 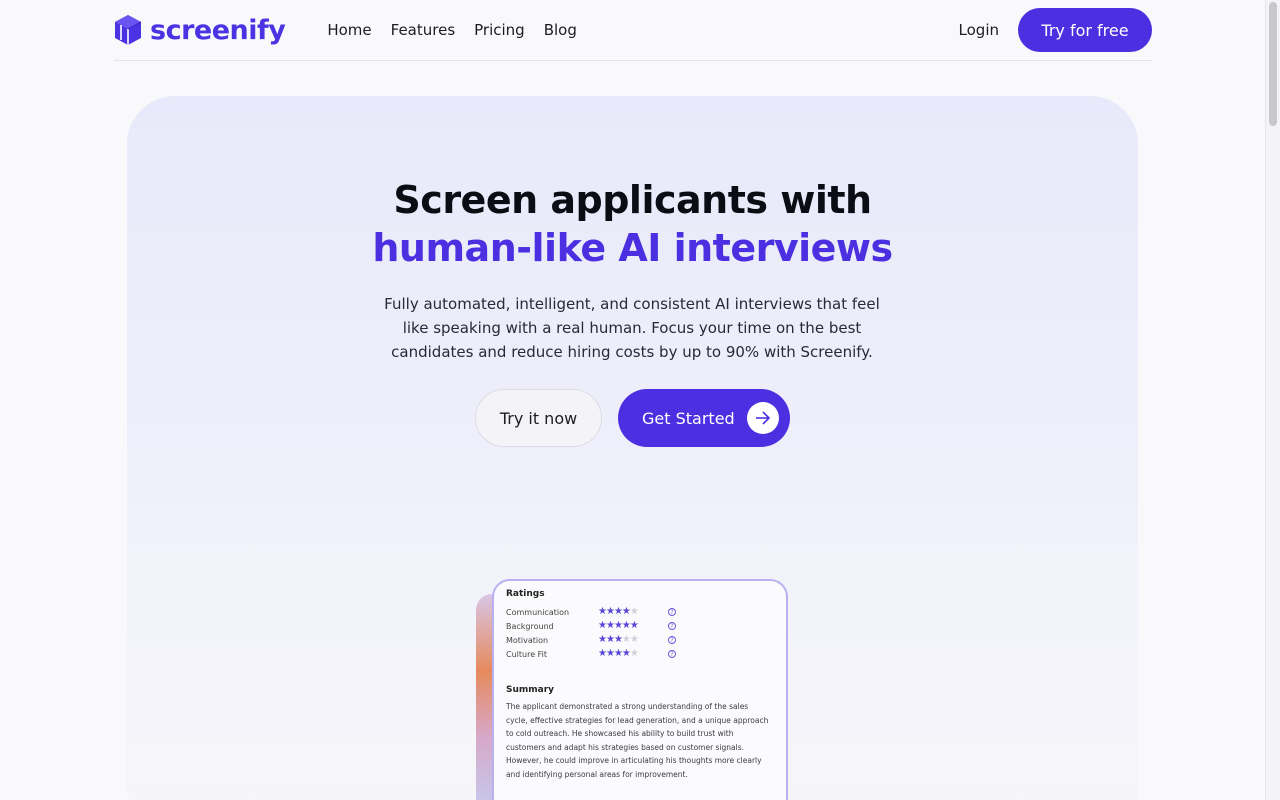 I want to click on ratings-title: Ratings, so click(x=525, y=594).